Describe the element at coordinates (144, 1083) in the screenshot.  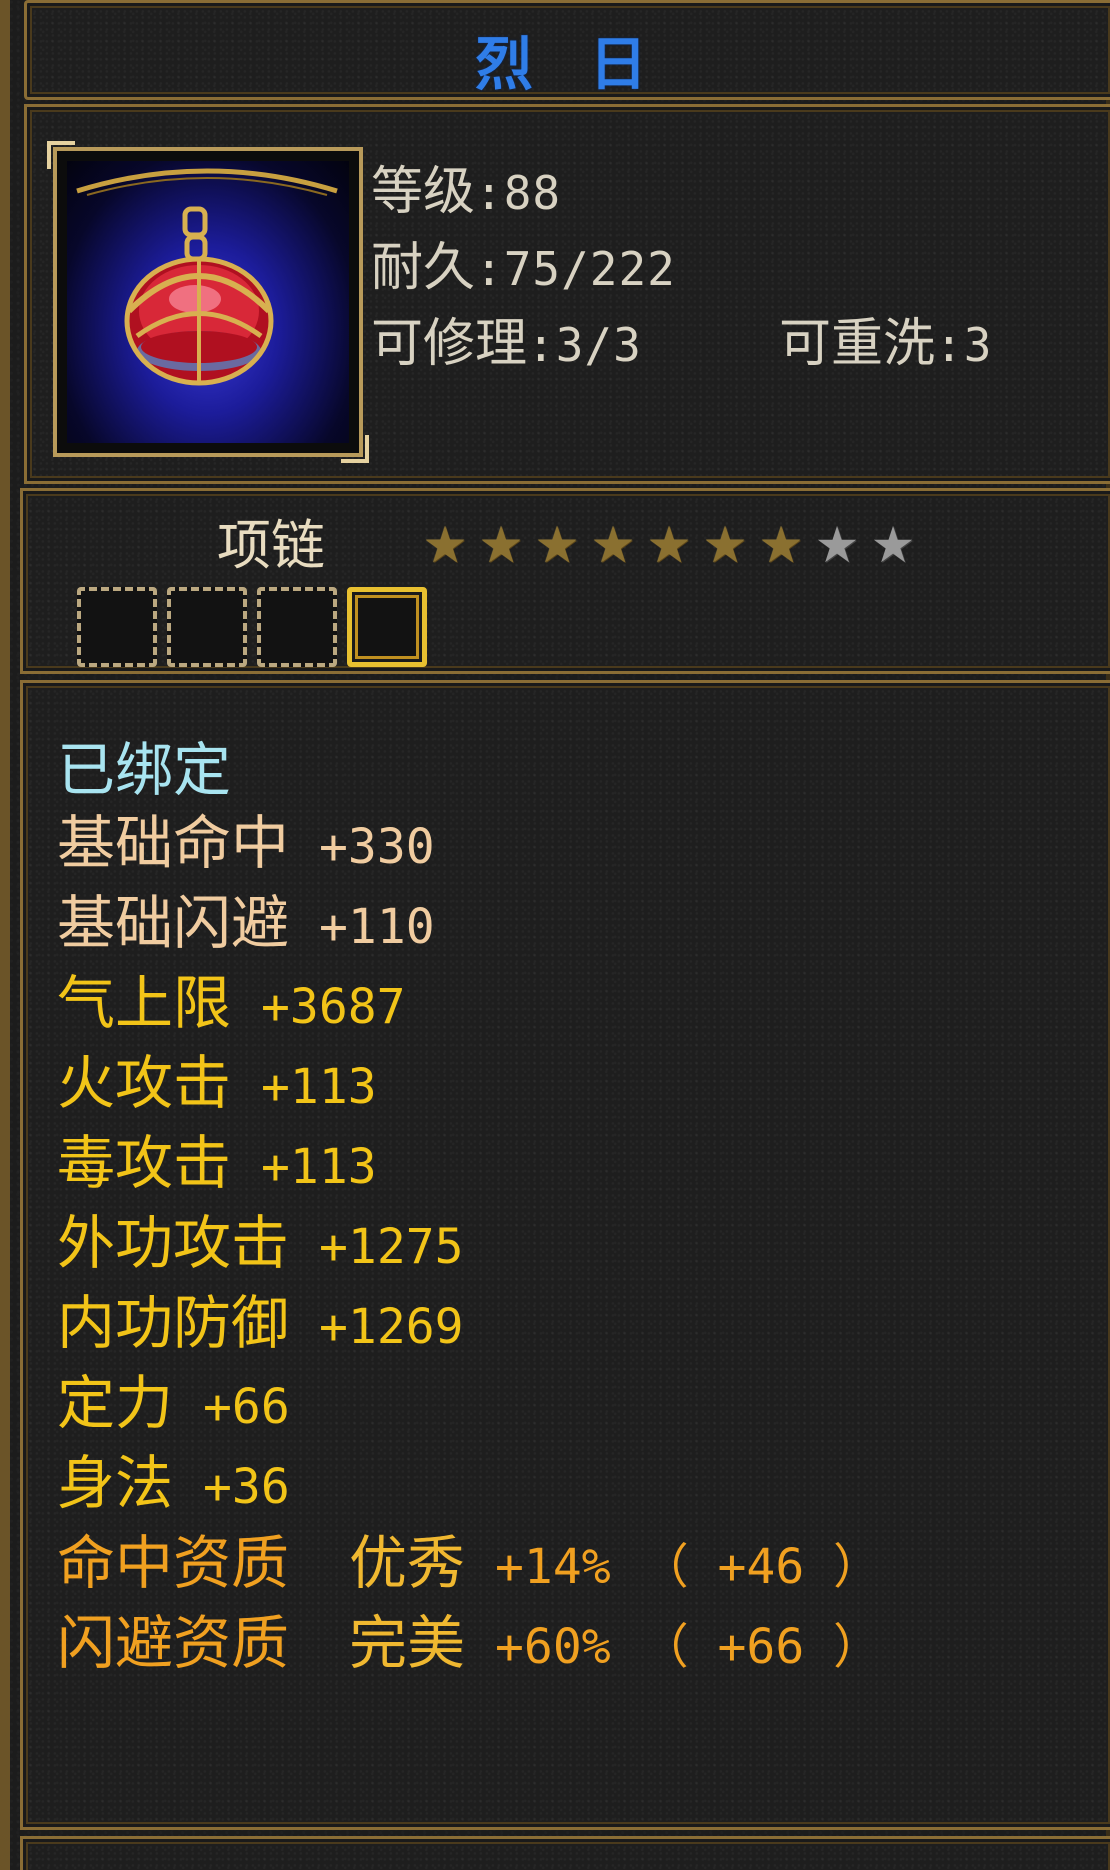
I see `stat-name: 火攻击` at that location.